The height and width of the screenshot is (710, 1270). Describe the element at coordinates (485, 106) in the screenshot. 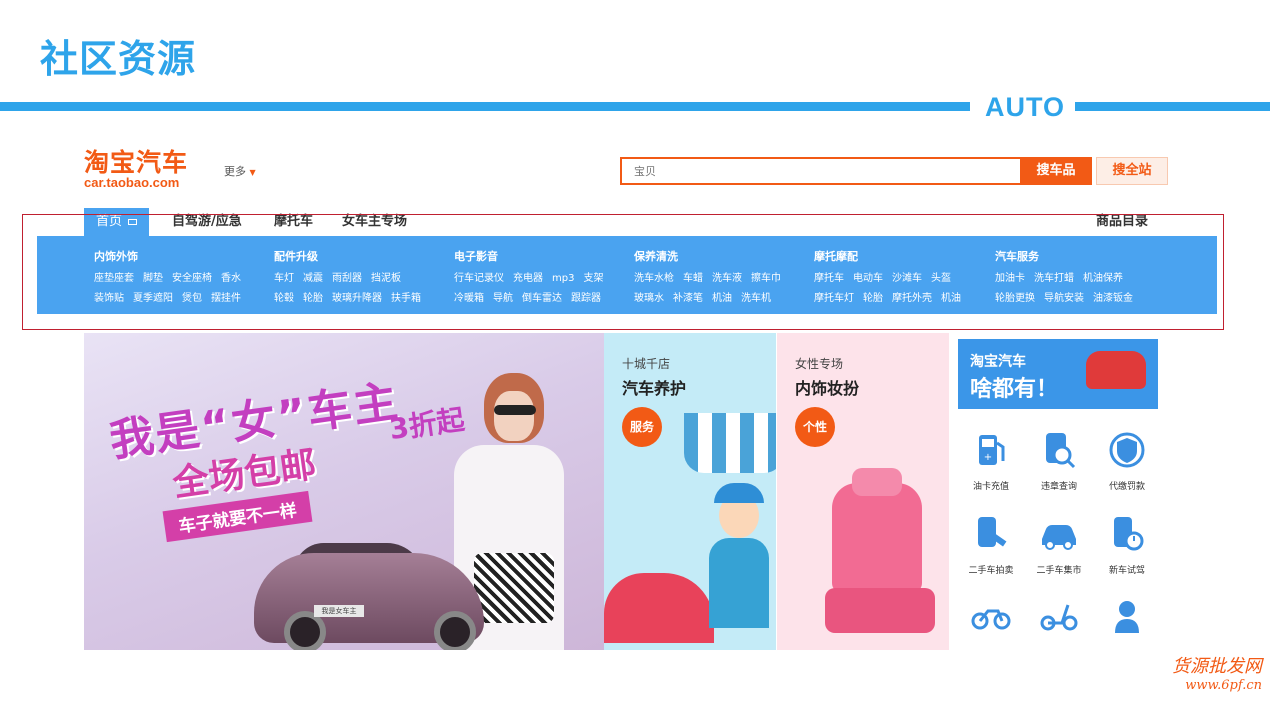

I see `title-rule-left` at that location.